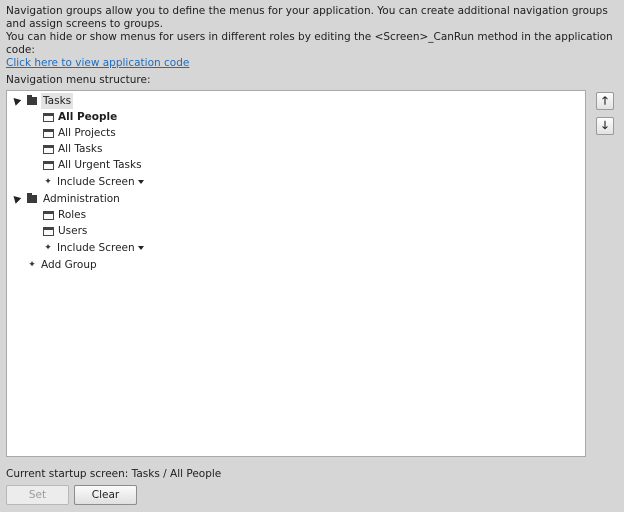 Image resolution: width=624 pixels, height=512 pixels. What do you see at coordinates (105, 495) in the screenshot?
I see `clear-button: Clear` at bounding box center [105, 495].